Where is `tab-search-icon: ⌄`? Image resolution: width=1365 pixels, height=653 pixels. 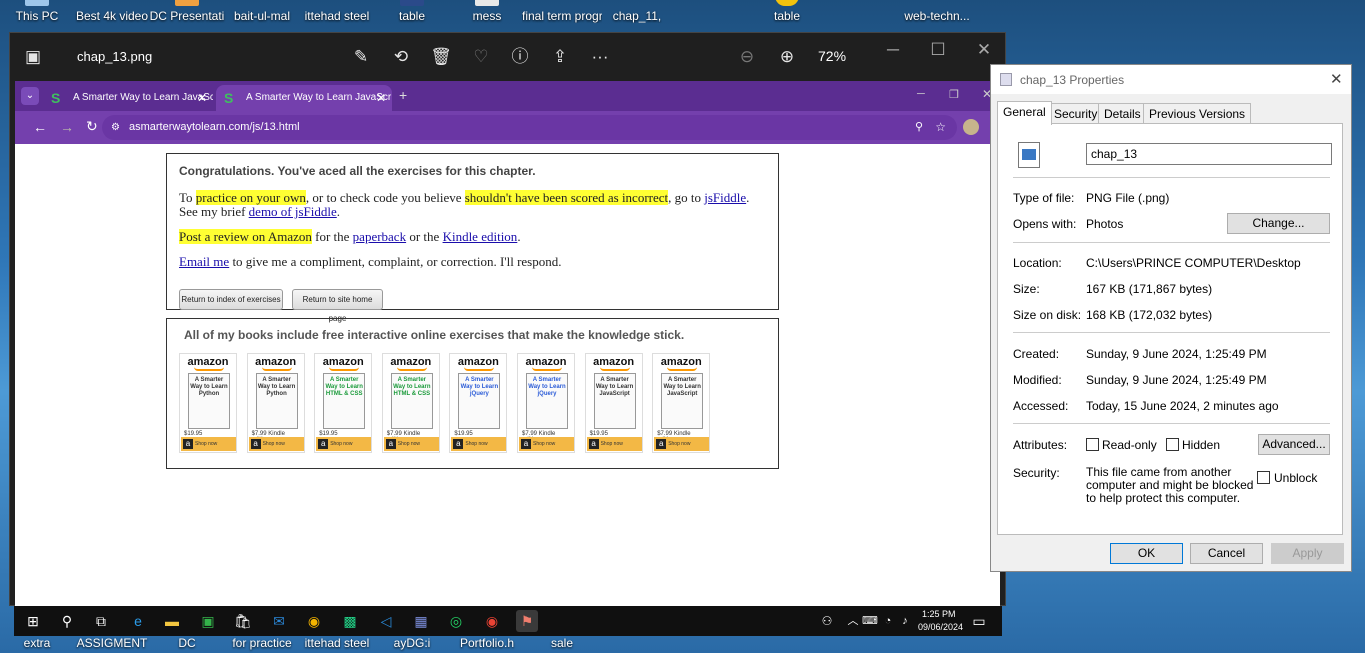
tab-search-icon: ⌄ is located at coordinates (30, 96).